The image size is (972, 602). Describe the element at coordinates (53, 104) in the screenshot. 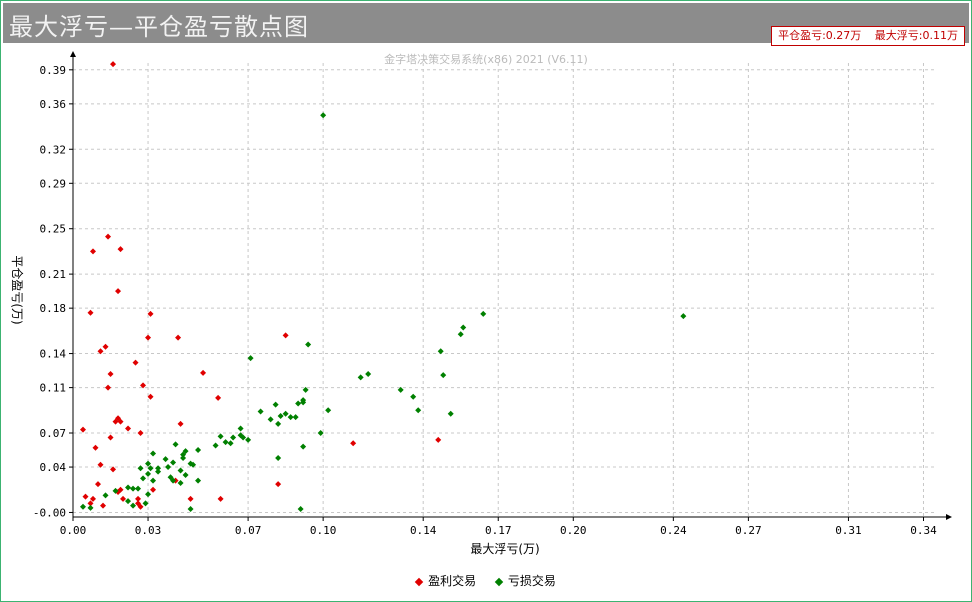

I see `y-tick-label: 0.36` at that location.